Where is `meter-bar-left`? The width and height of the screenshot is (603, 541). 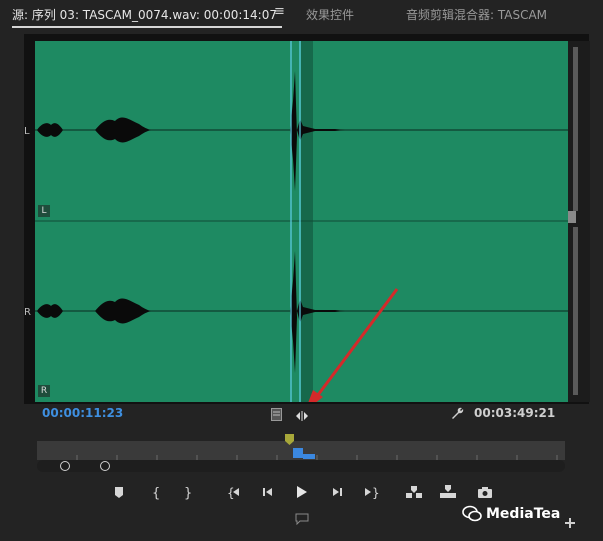 meter-bar-left is located at coordinates (575, 129).